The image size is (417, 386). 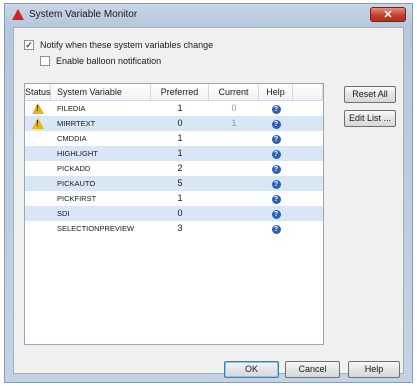 I want to click on table-row: PICKFIRST 1?, so click(x=174, y=198).